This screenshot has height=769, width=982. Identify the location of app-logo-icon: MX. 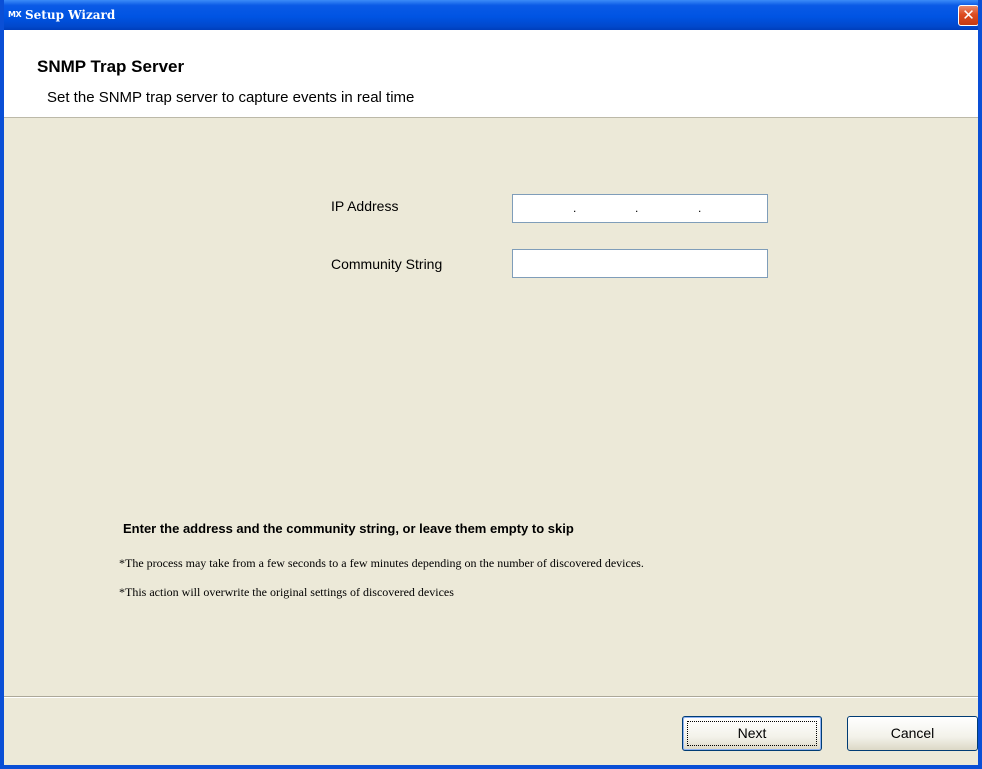
(15, 14).